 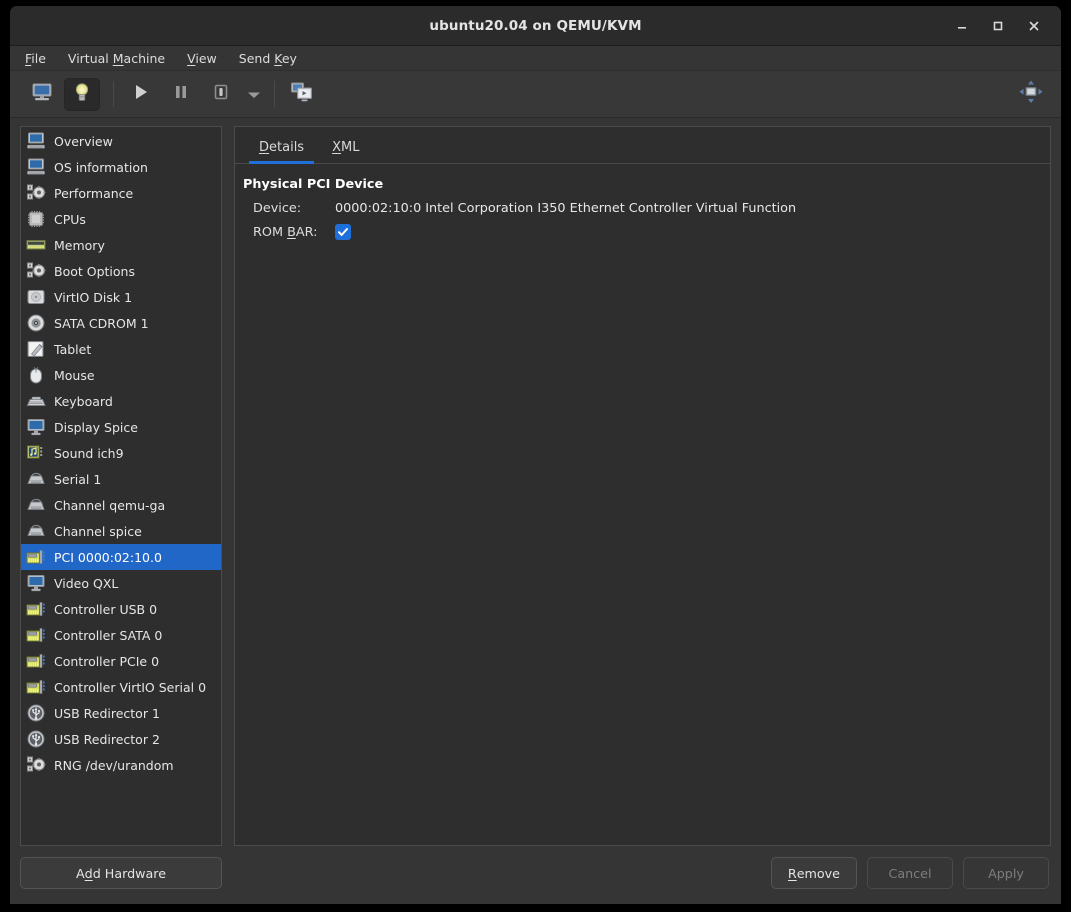 What do you see at coordinates (42, 94) in the screenshot?
I see `show-console-view-button` at bounding box center [42, 94].